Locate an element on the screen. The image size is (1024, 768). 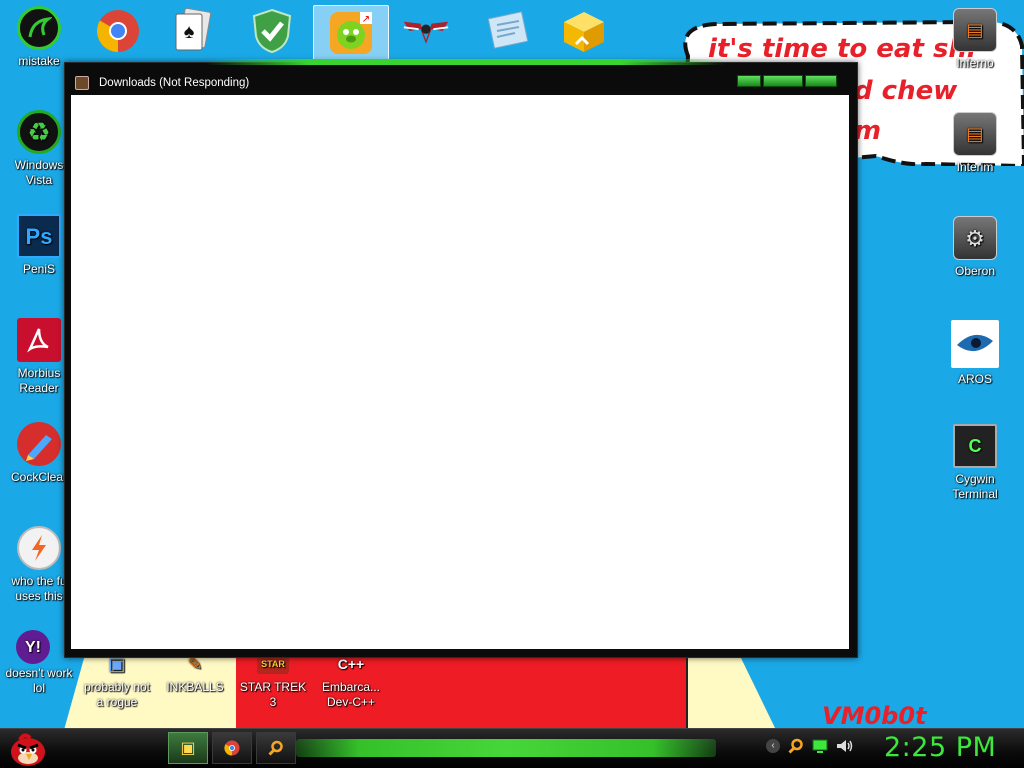
wallpaper-text-line-3: m is located at coordinates (868, 131).